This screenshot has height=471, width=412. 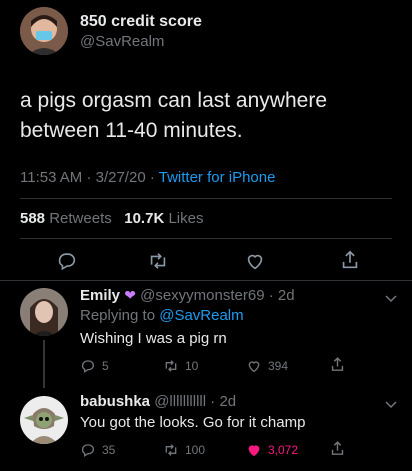 What do you see at coordinates (180, 401) in the screenshot?
I see `reply-author-handle: @lllllllllll` at bounding box center [180, 401].